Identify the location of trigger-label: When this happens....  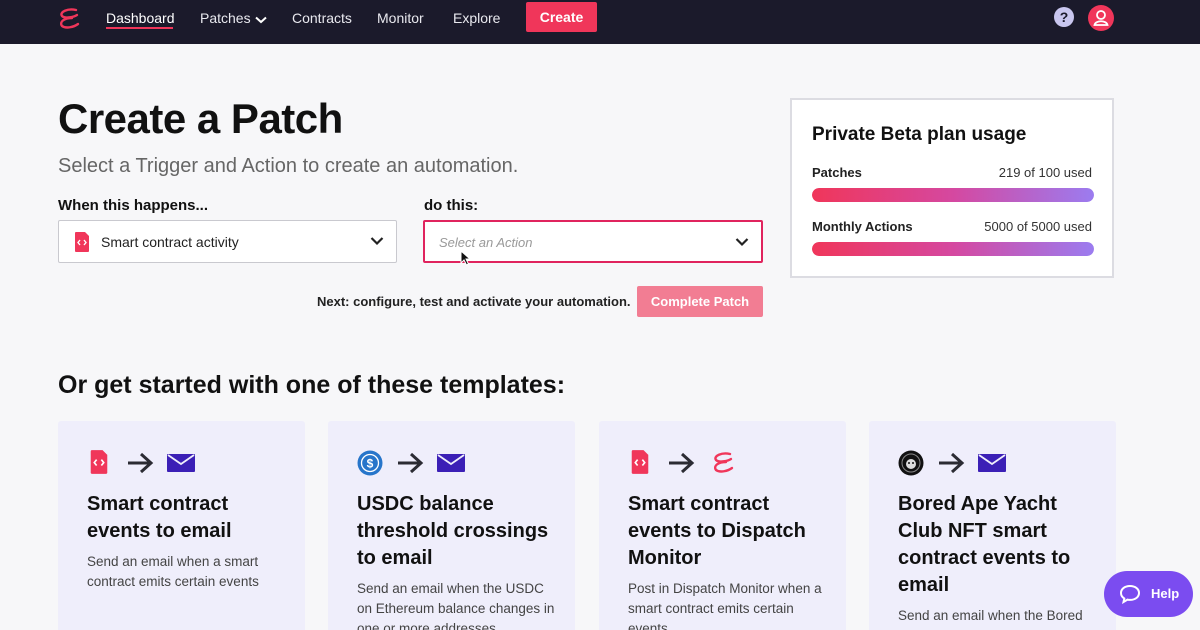
(133, 205).